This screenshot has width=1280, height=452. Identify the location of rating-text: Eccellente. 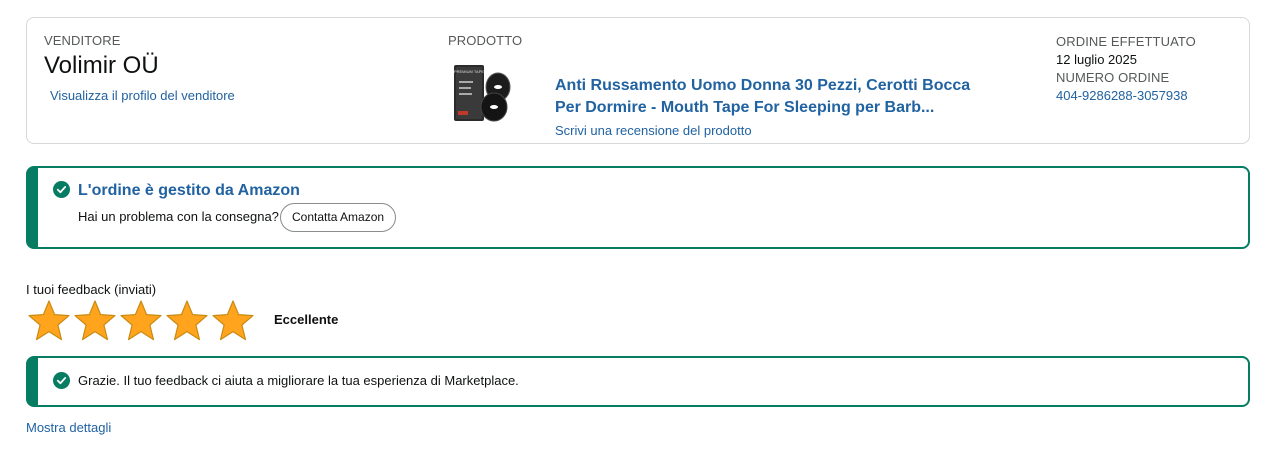
(306, 319).